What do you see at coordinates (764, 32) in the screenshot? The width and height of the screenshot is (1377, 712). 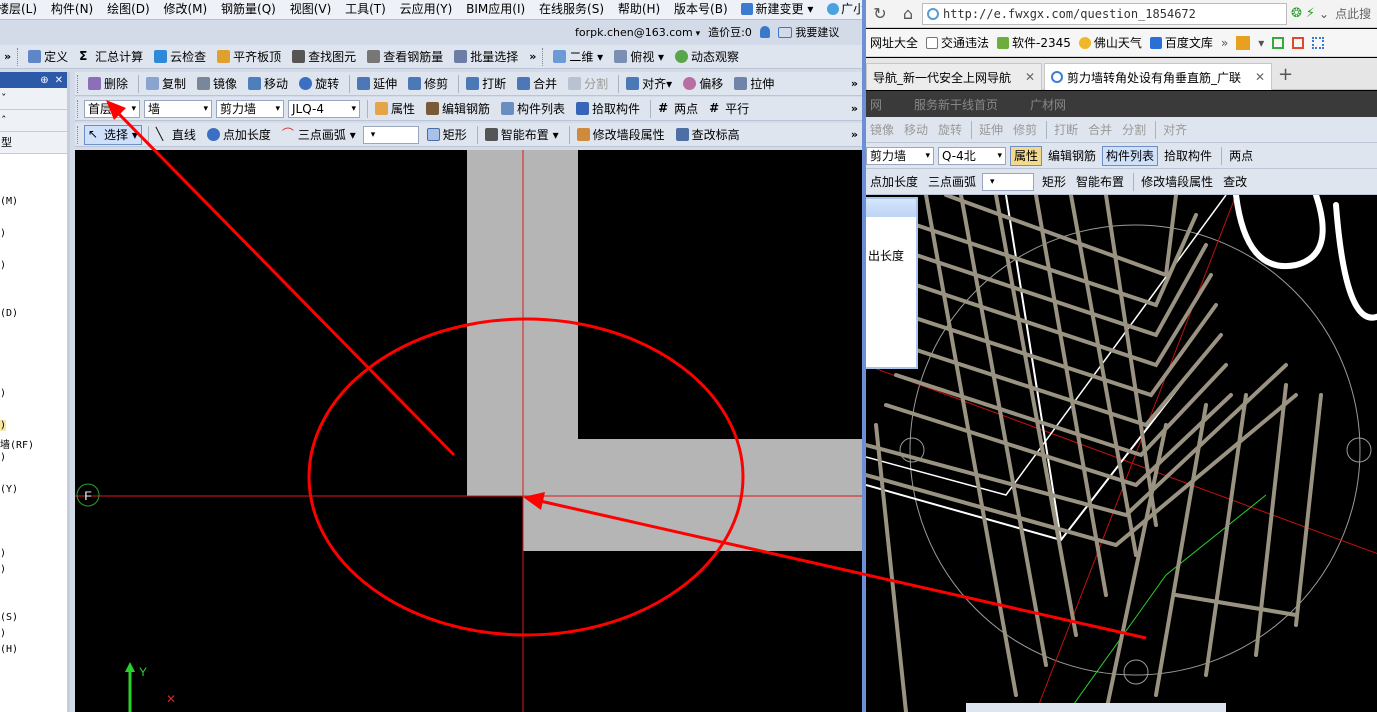 I see `bell-icon` at bounding box center [764, 32].